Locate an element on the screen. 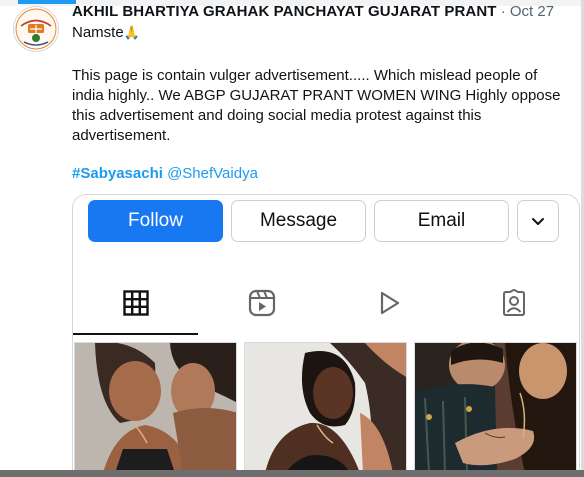 This screenshot has width=584, height=477. mention-link: @ShefVaidya is located at coordinates (212, 173).